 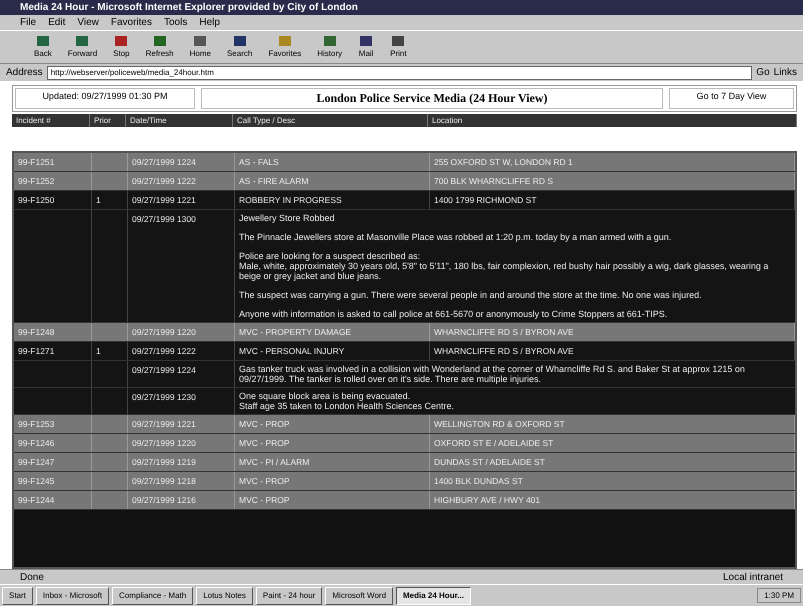 I want to click on table-cell: DUNDAS ST / ADELAIDE ST, so click(x=612, y=462).